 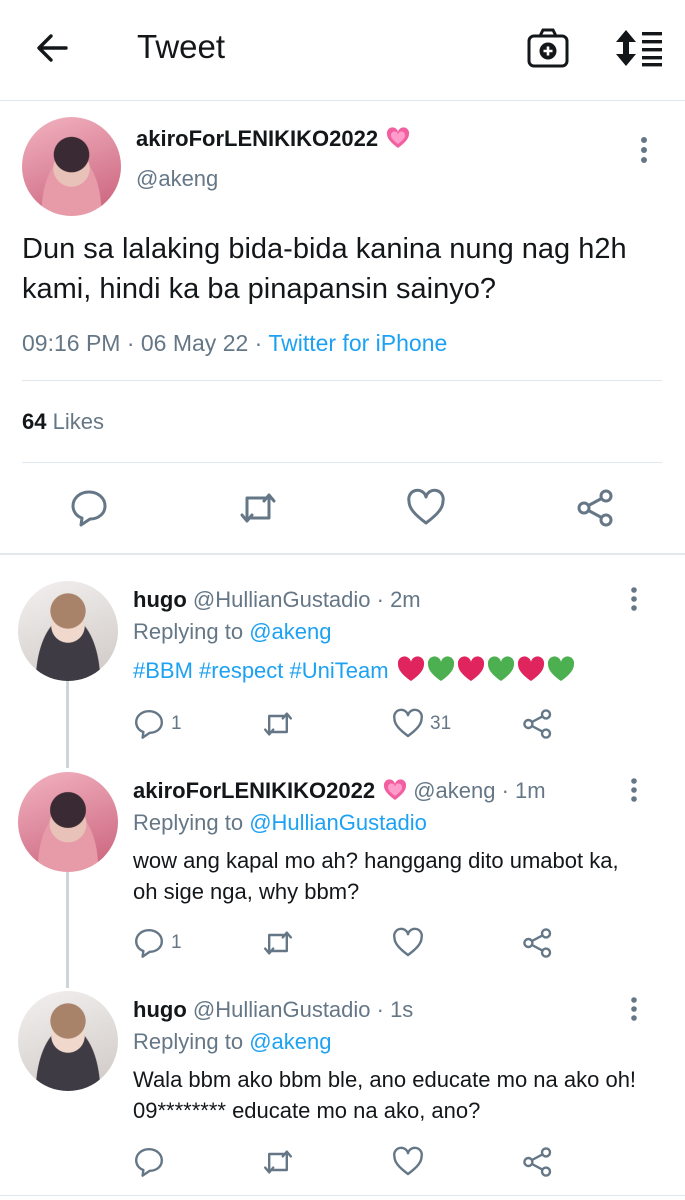 What do you see at coordinates (63, 422) in the screenshot?
I see `likes-count: 64 Likes` at bounding box center [63, 422].